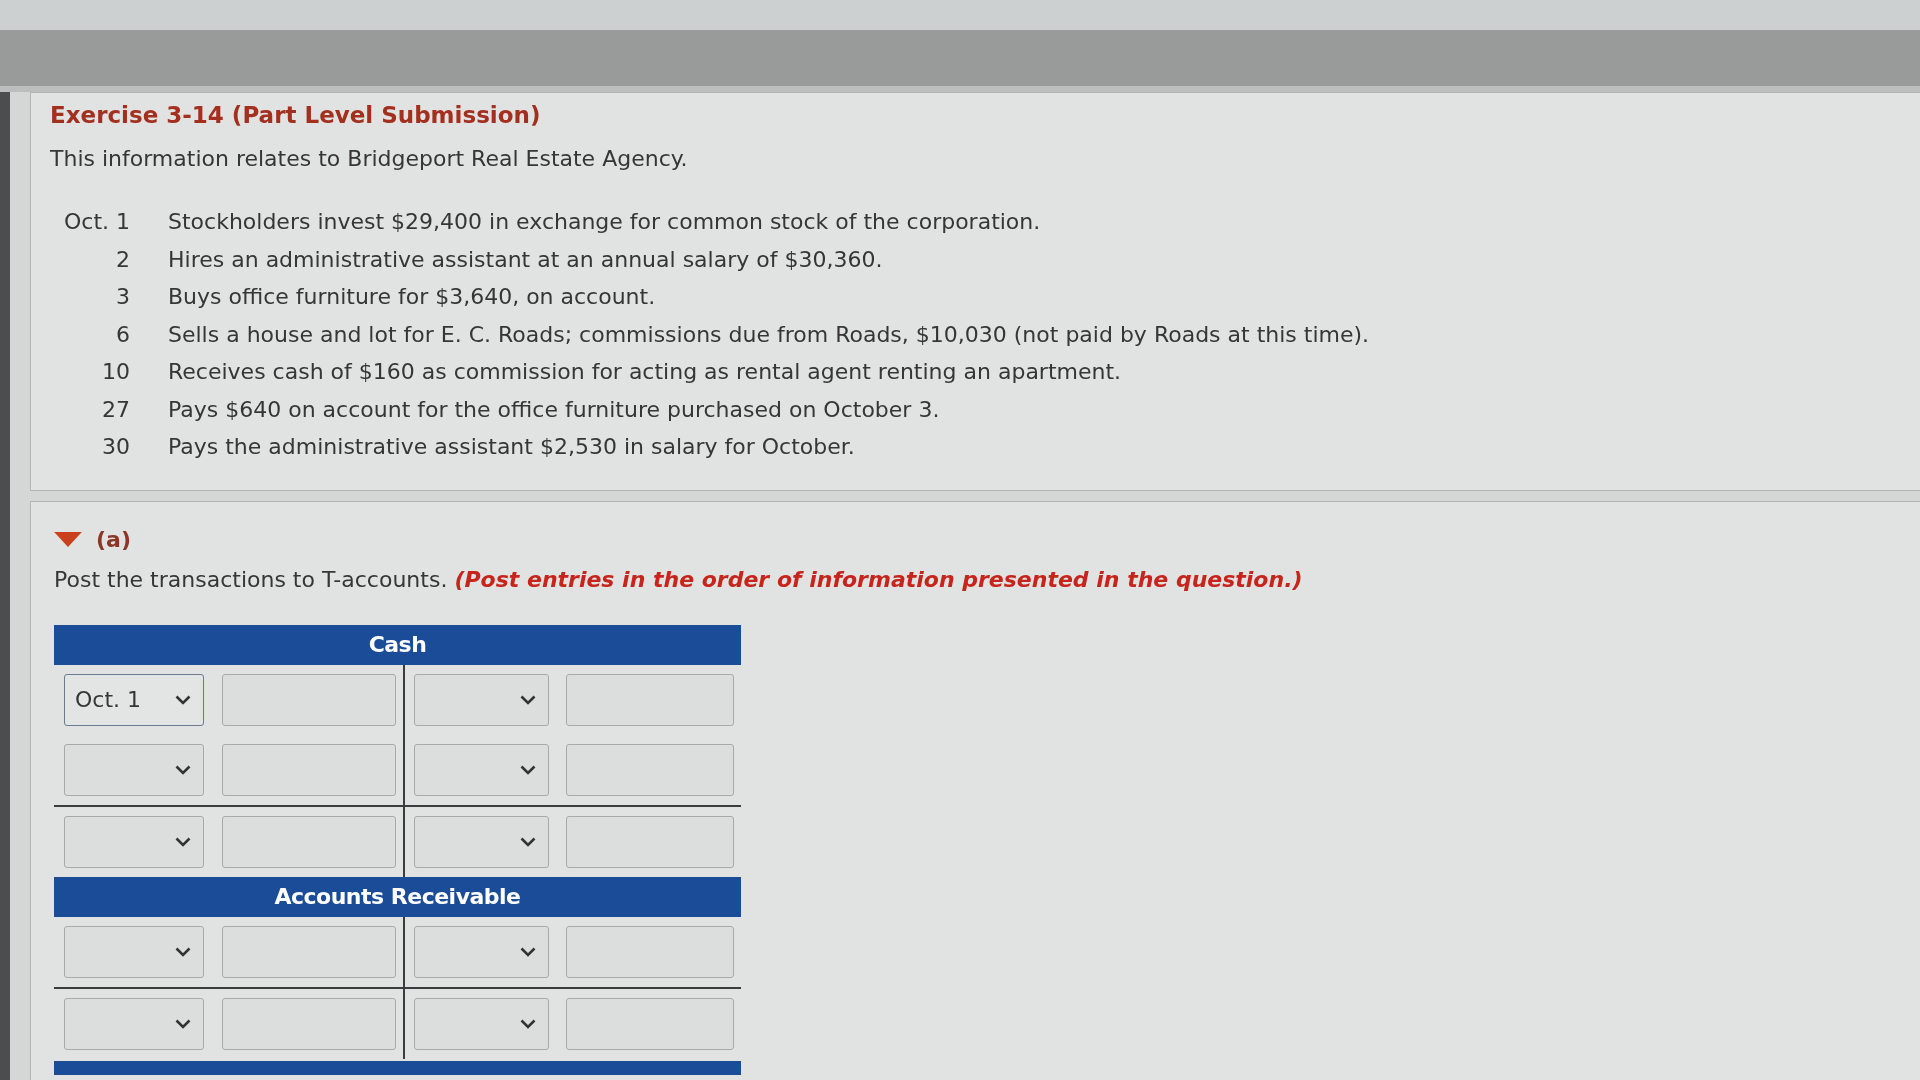  Describe the element at coordinates (122, 334) in the screenshot. I see `transaction-date: 6` at that location.